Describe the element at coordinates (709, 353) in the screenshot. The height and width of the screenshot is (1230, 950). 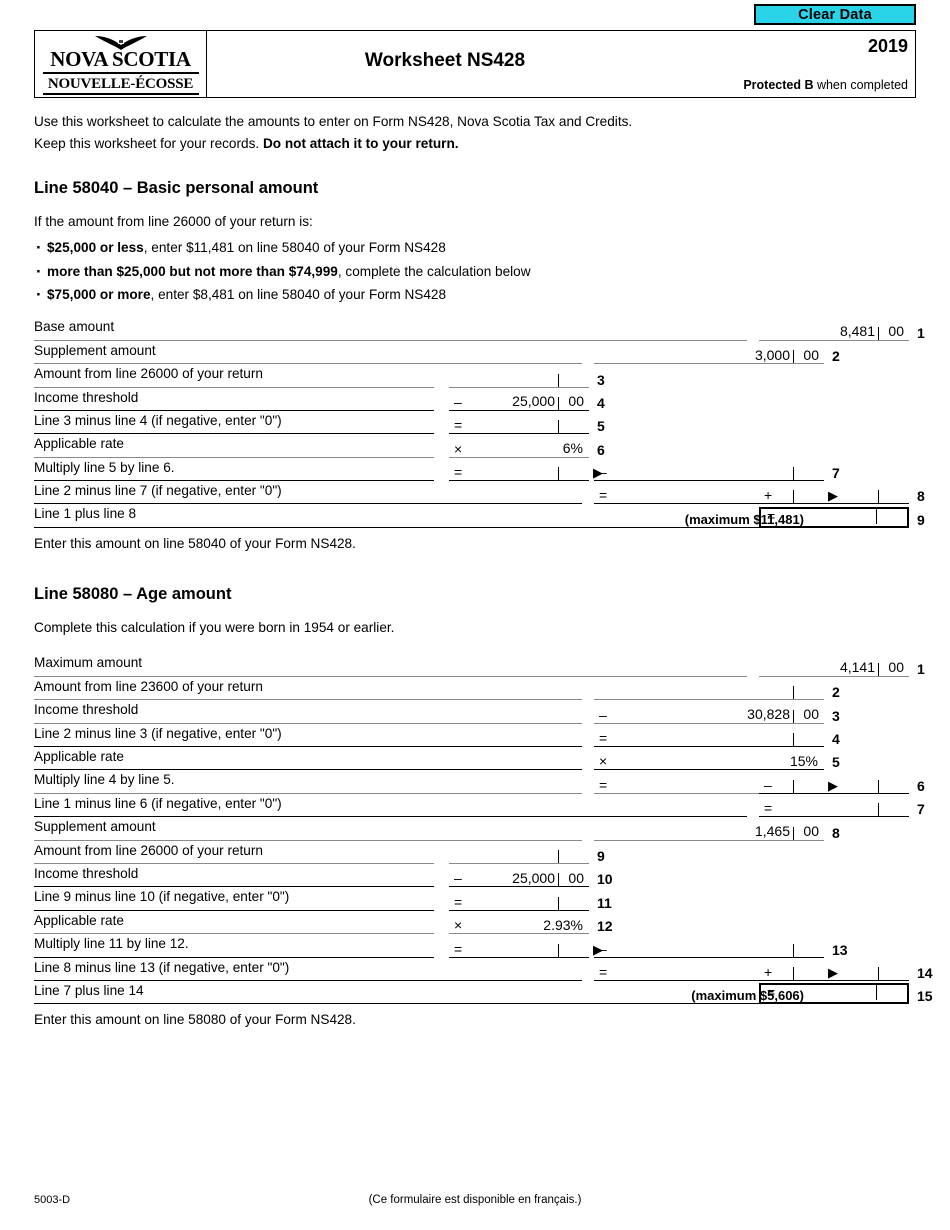
I see `amount-field: 00 3,000` at that location.